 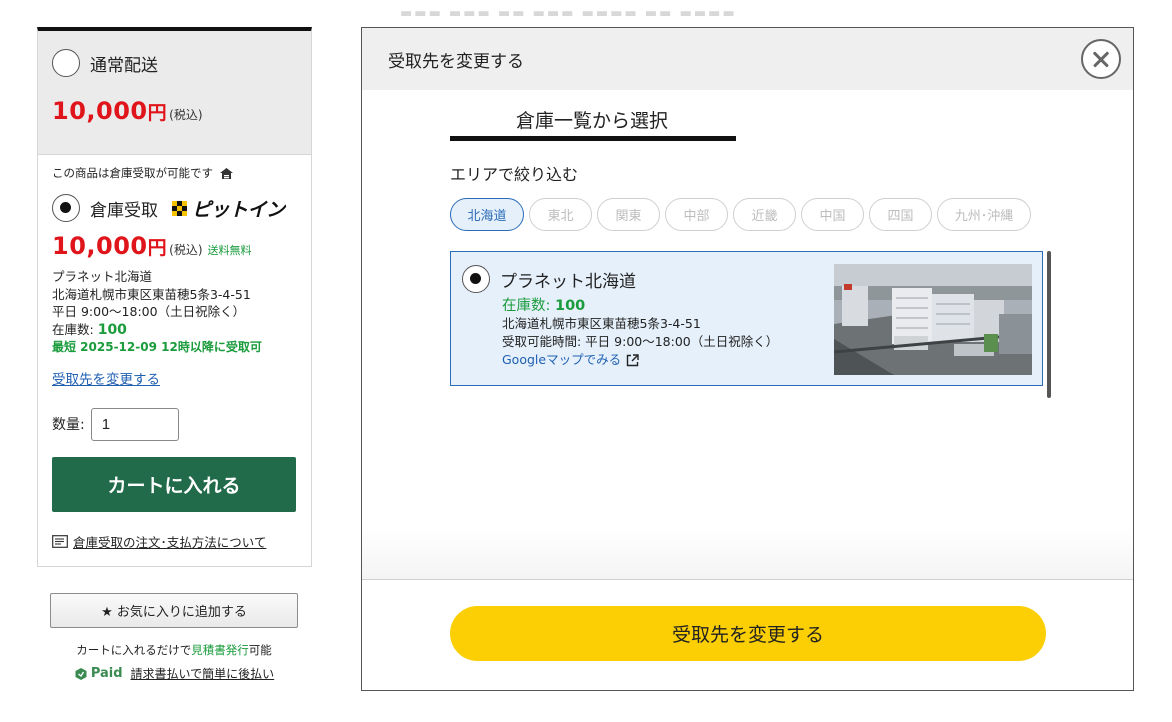 I want to click on add-to-favorites-button: ★ お気に入りに追加する, so click(x=174, y=610).